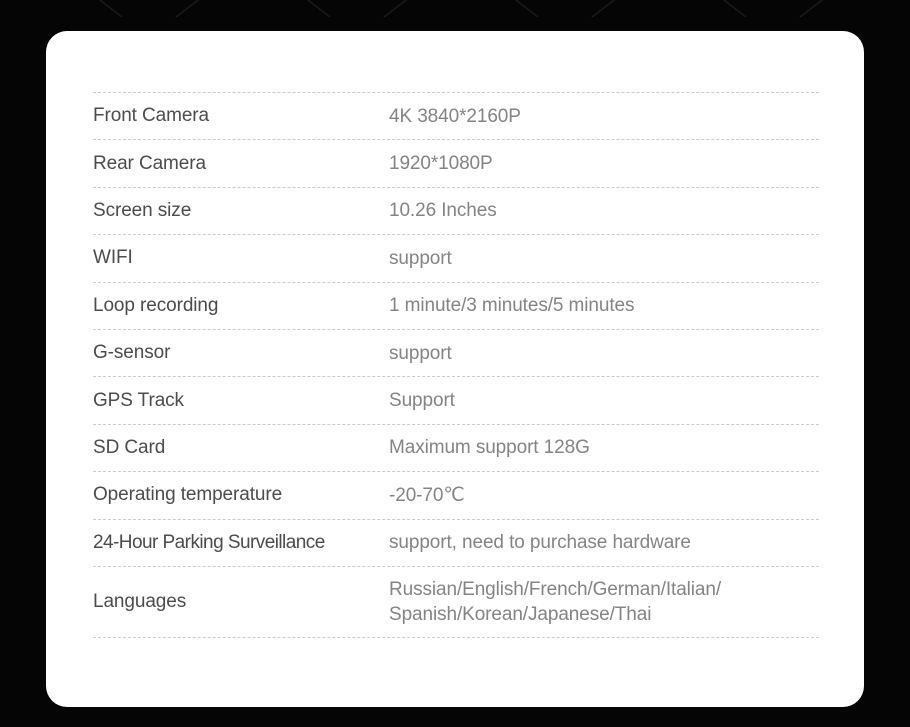  What do you see at coordinates (129, 448) in the screenshot?
I see `spec-label-sd-card: SD Card` at bounding box center [129, 448].